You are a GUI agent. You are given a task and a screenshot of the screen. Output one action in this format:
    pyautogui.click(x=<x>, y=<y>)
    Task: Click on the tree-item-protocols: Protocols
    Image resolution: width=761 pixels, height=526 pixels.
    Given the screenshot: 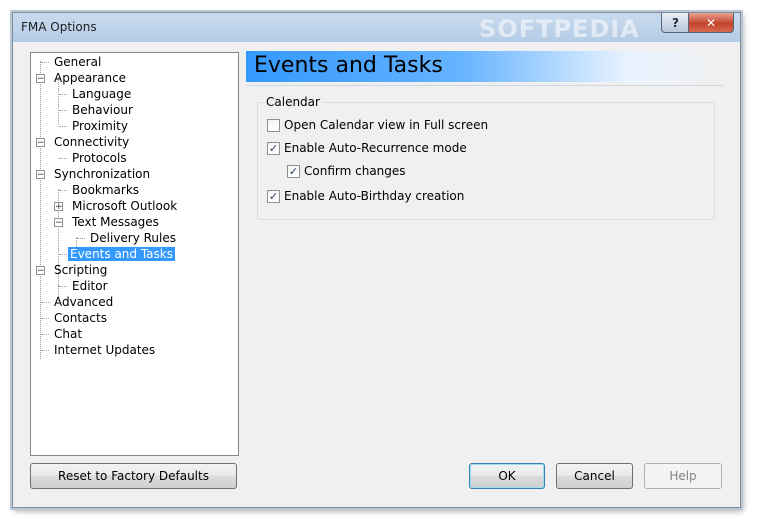 What is the action you would take?
    pyautogui.click(x=91, y=158)
    